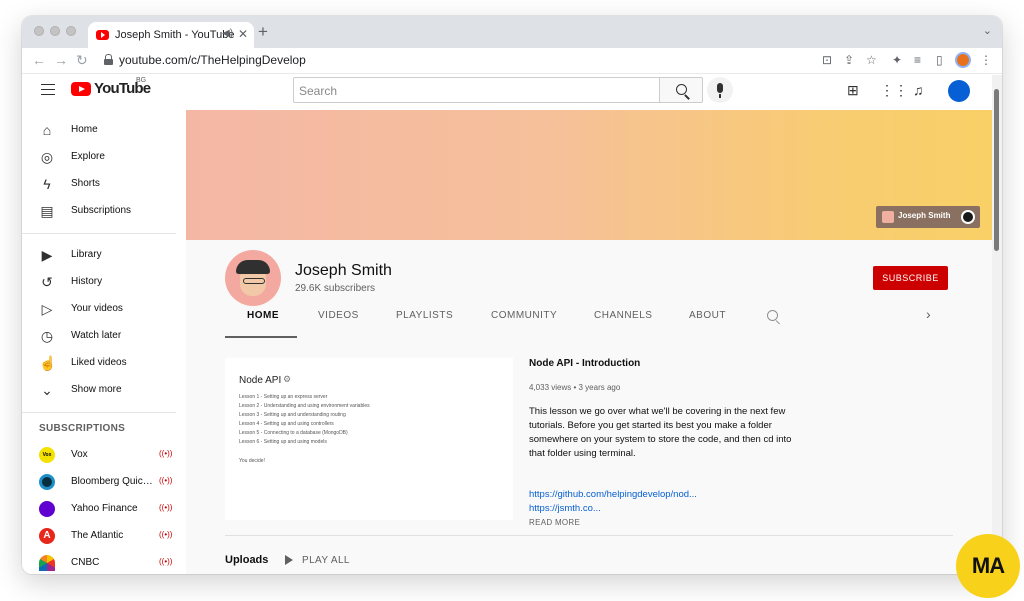 The image size is (1024, 601). I want to click on watch-later-icon: ◷, so click(47, 336).